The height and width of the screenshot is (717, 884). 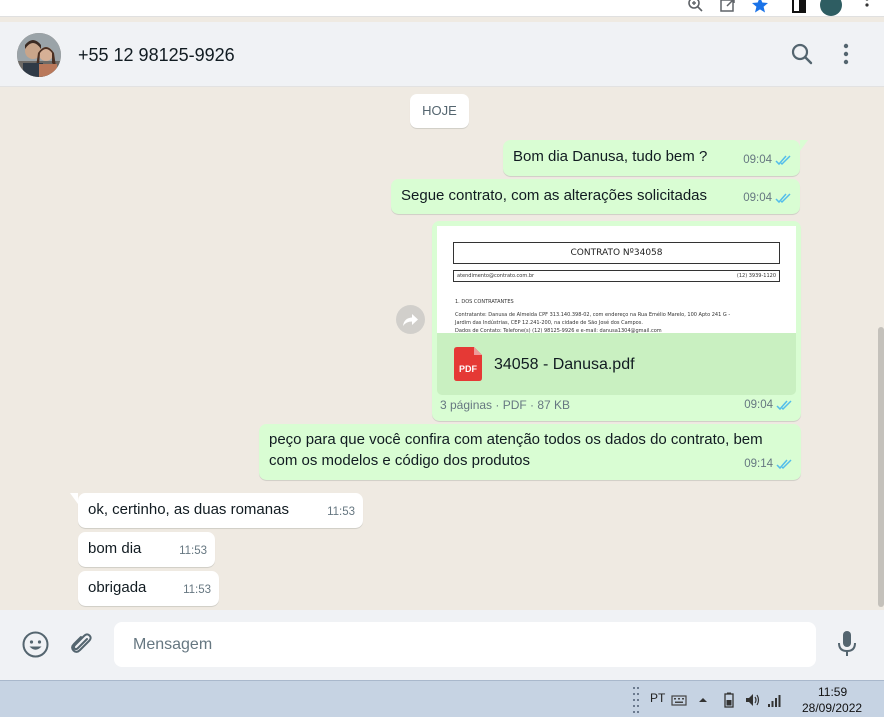 I want to click on incoming-message: obrigada 11:53, so click(x=148, y=588).